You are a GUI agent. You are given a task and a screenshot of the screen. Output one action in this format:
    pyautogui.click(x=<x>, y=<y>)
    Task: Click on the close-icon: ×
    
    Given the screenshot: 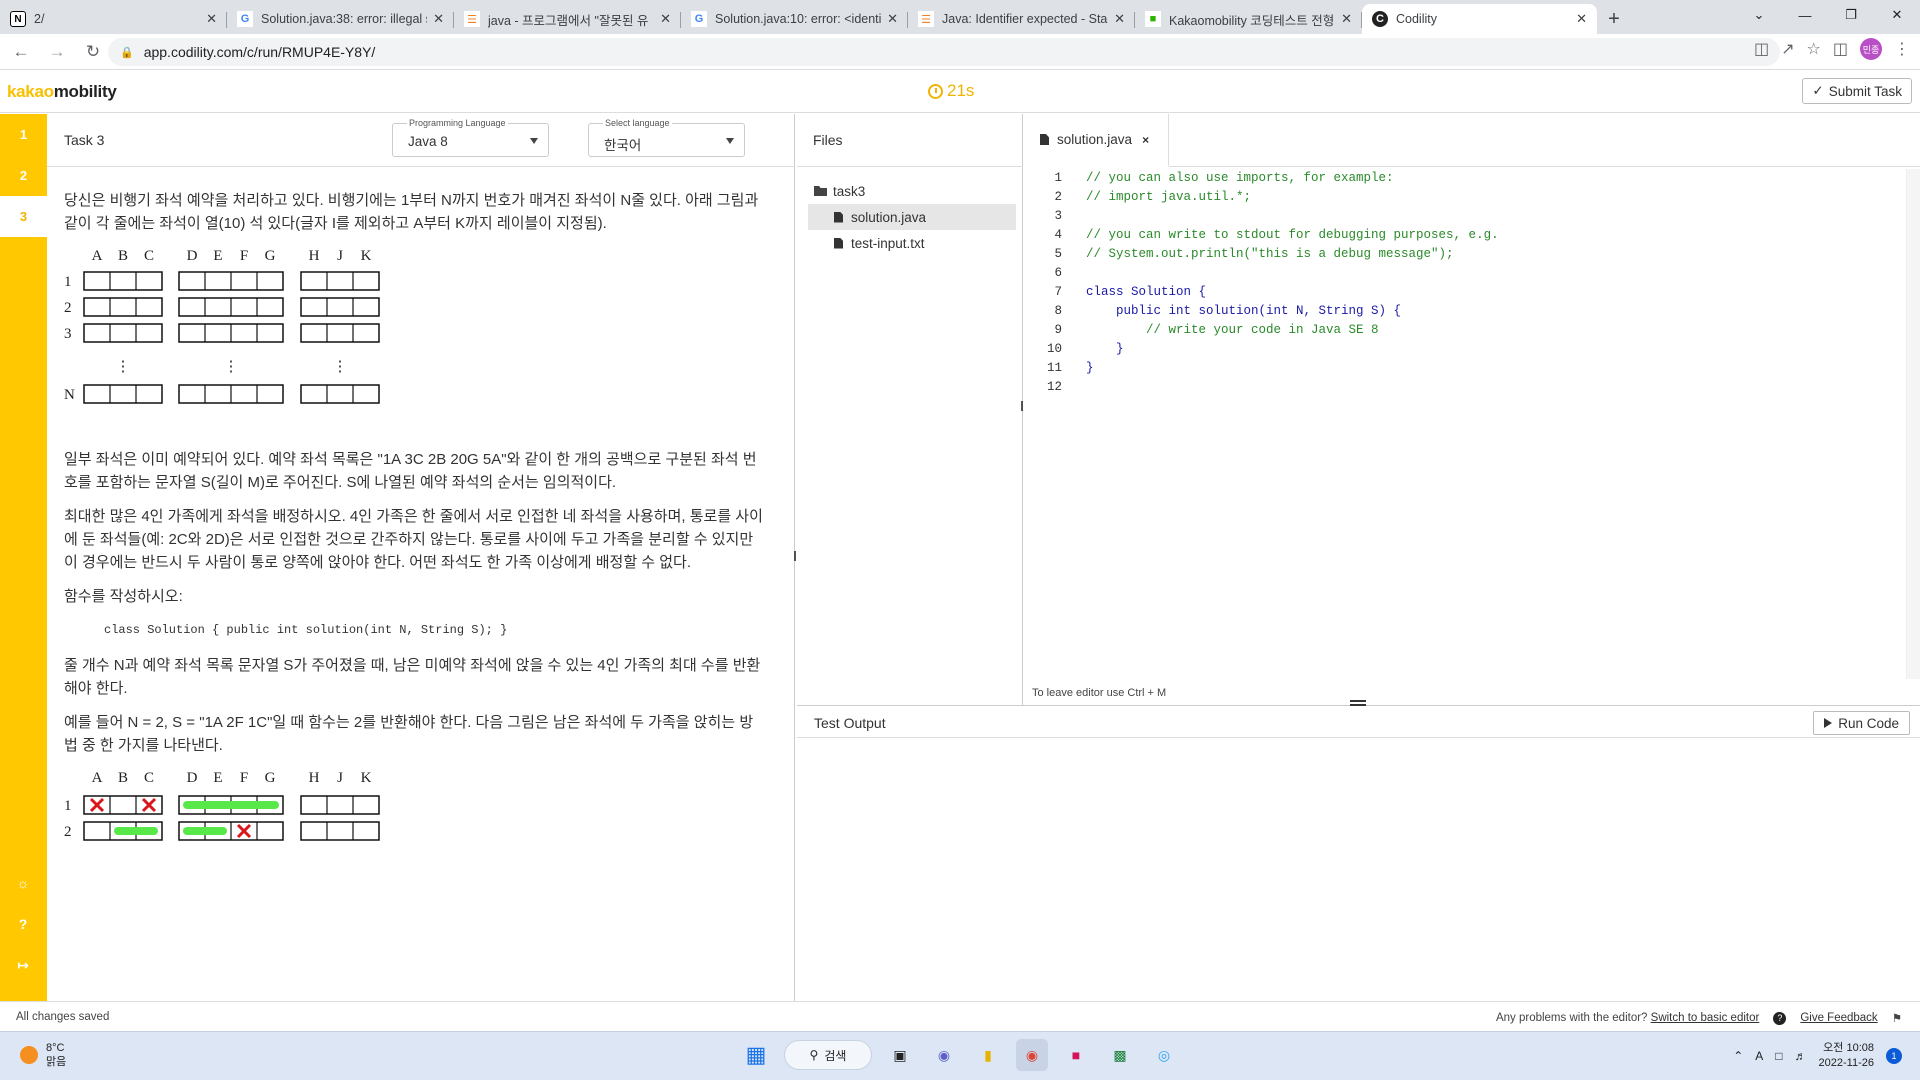 What is the action you would take?
    pyautogui.click(x=1145, y=140)
    